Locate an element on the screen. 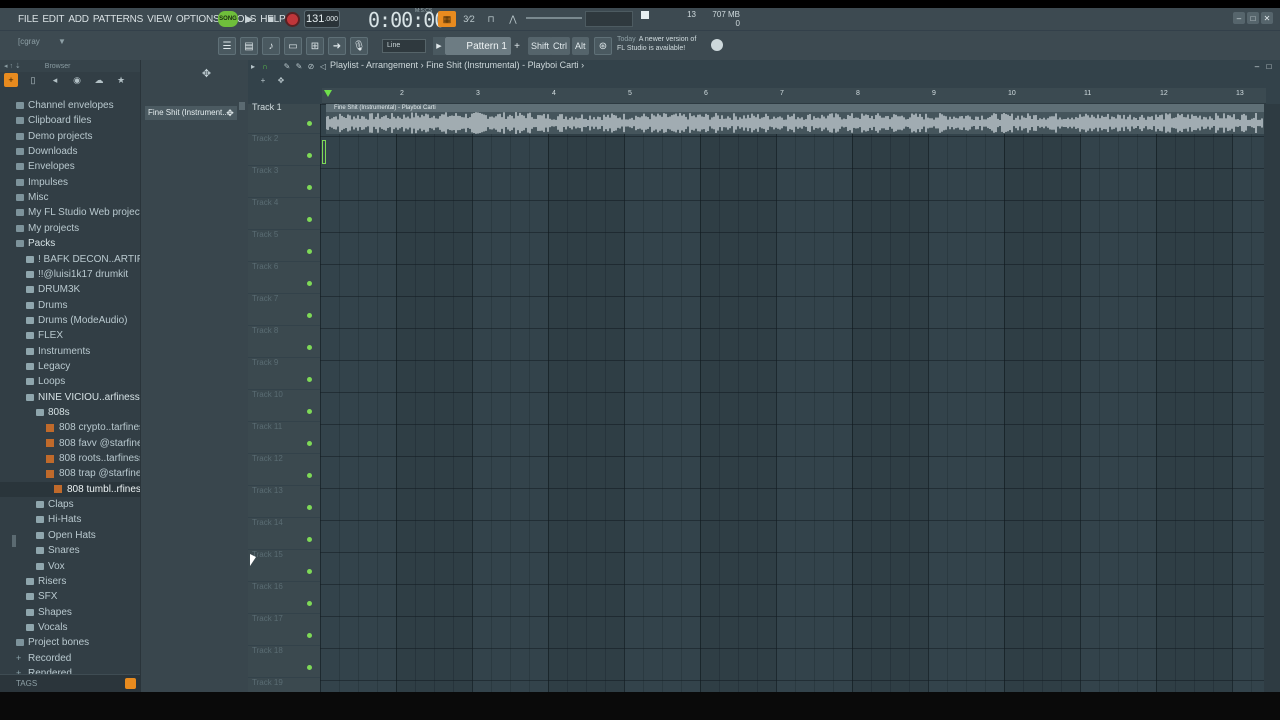 The width and height of the screenshot is (1280, 720). browser-item: NINE VICIOU..arfinesse_ is located at coordinates (70, 397).